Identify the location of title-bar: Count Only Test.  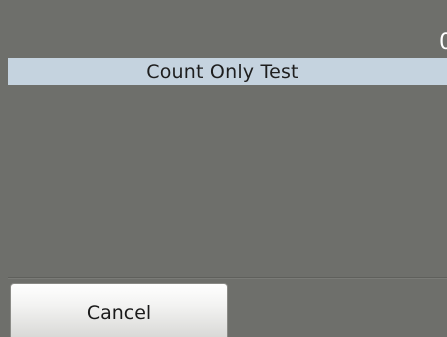
(227, 71).